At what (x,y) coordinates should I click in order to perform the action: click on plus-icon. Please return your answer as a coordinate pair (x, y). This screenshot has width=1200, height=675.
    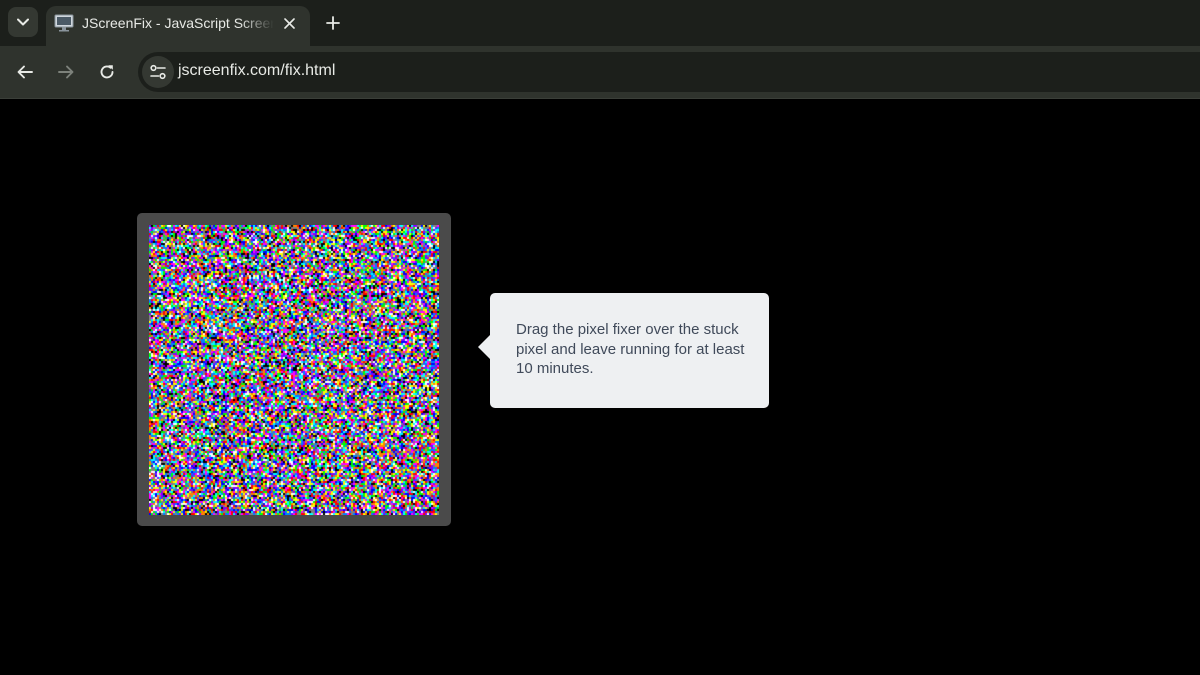
    Looking at the image, I should click on (333, 23).